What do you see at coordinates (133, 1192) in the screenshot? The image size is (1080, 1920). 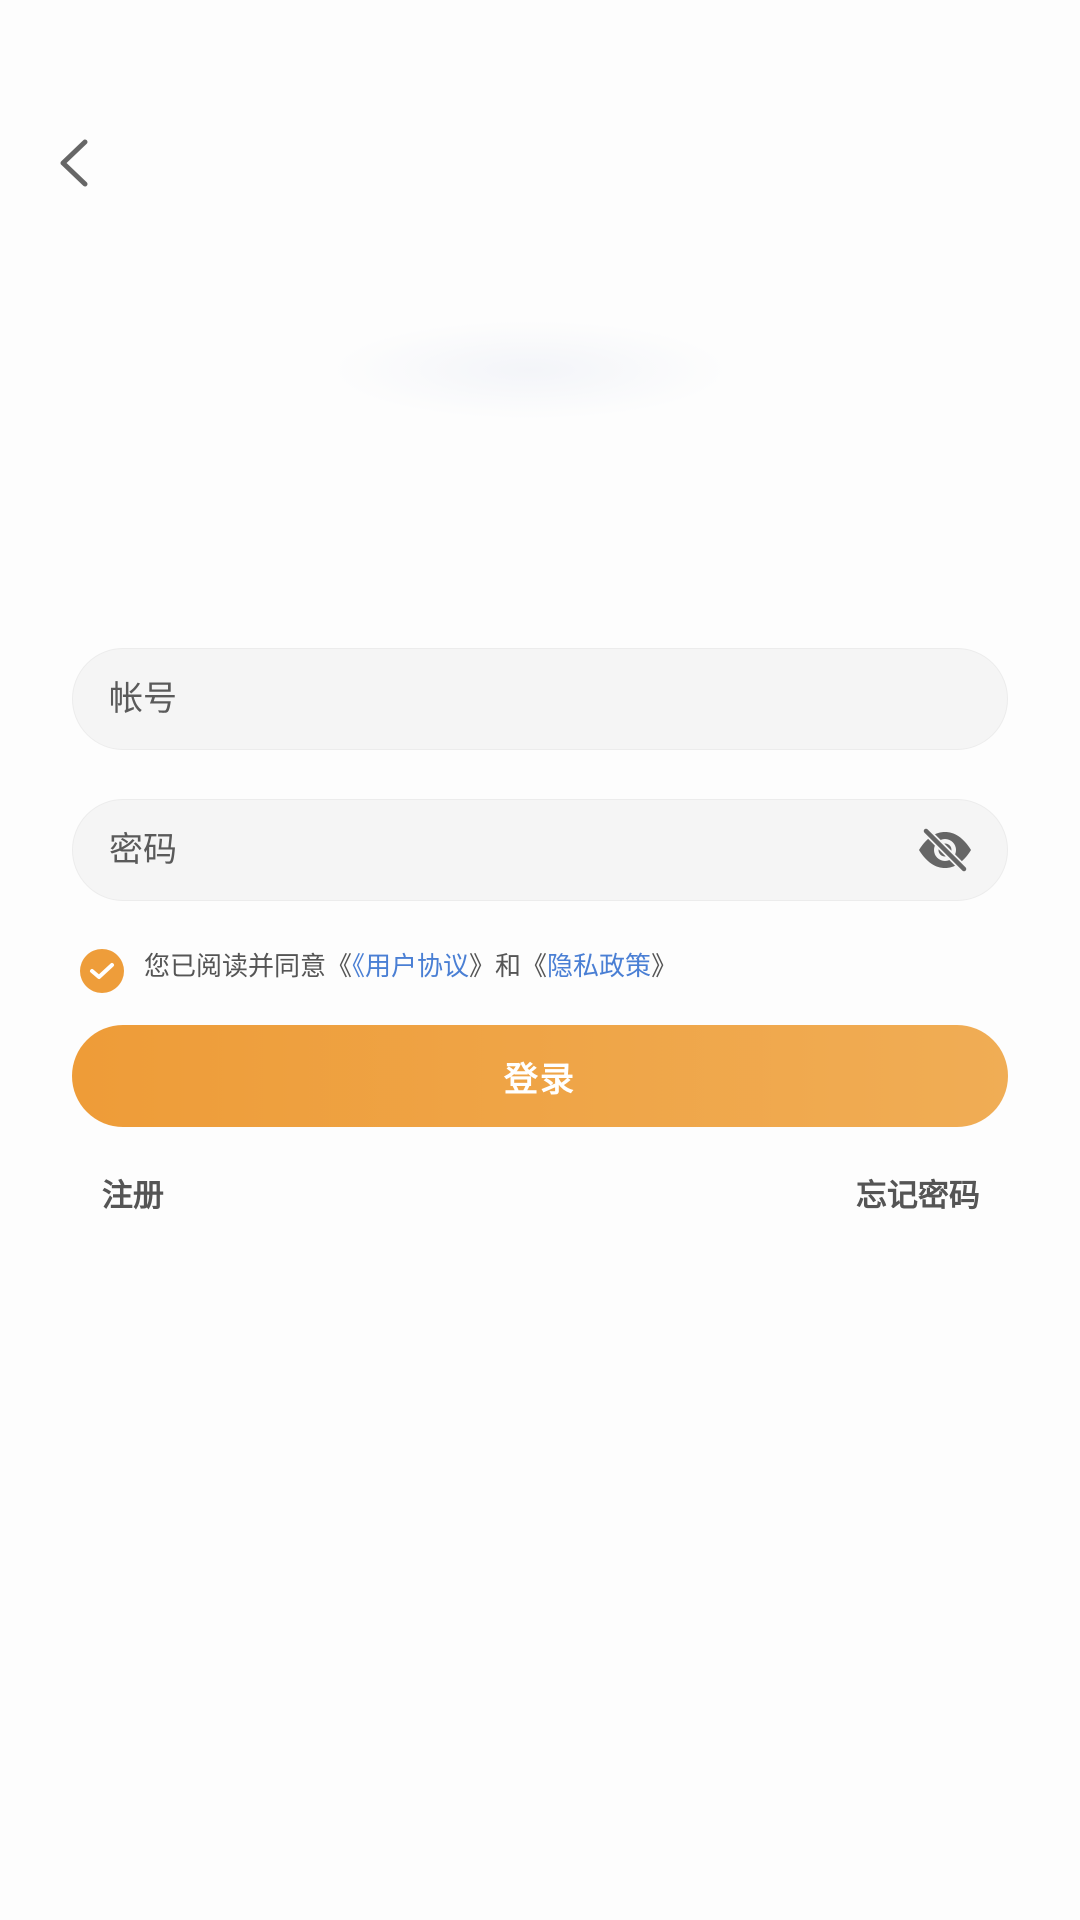 I see `register-link: 注册` at bounding box center [133, 1192].